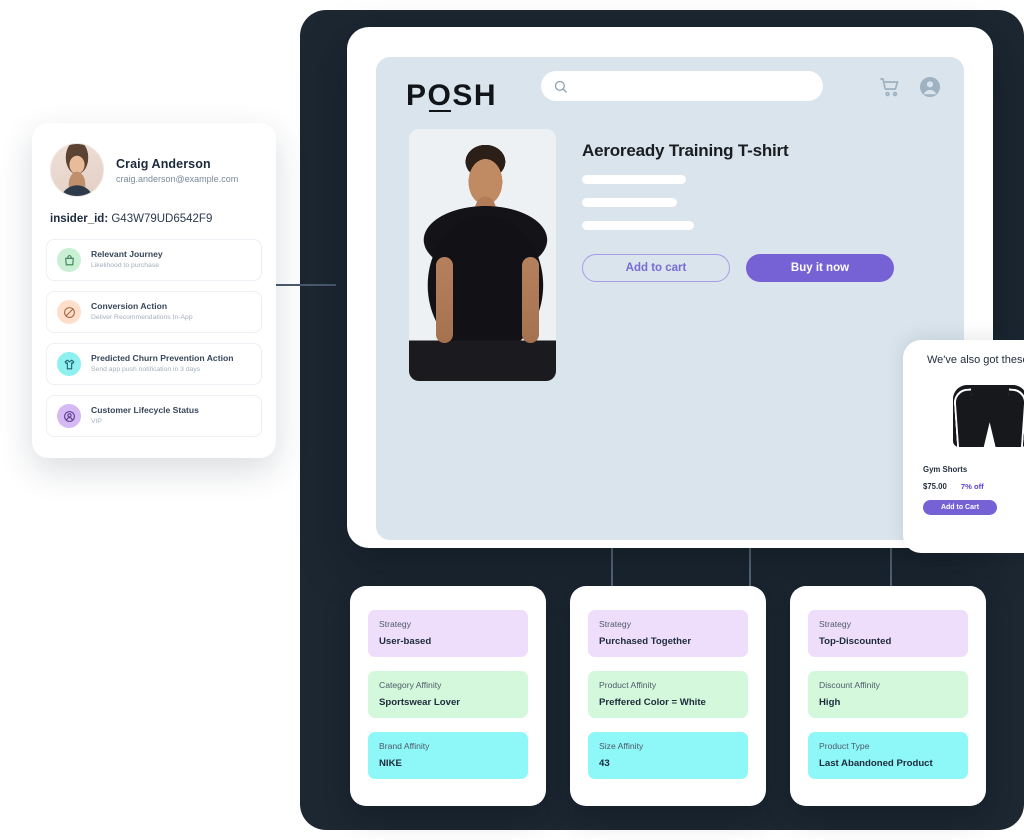 The width and height of the screenshot is (1024, 840). Describe the element at coordinates (888, 755) in the screenshot. I see `strategy-field: Product Type Last Abandoned Product` at that location.